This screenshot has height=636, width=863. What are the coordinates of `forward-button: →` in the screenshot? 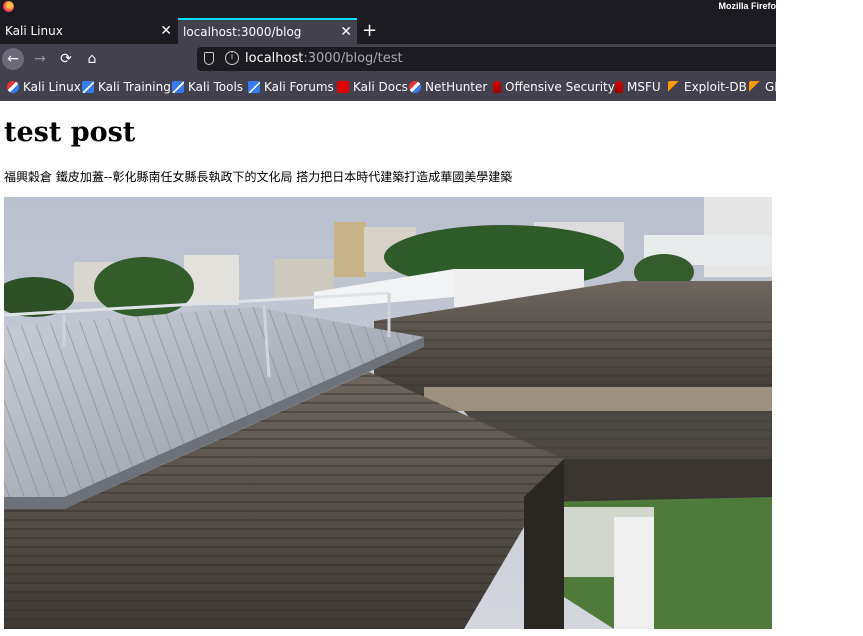 It's located at (40, 59).